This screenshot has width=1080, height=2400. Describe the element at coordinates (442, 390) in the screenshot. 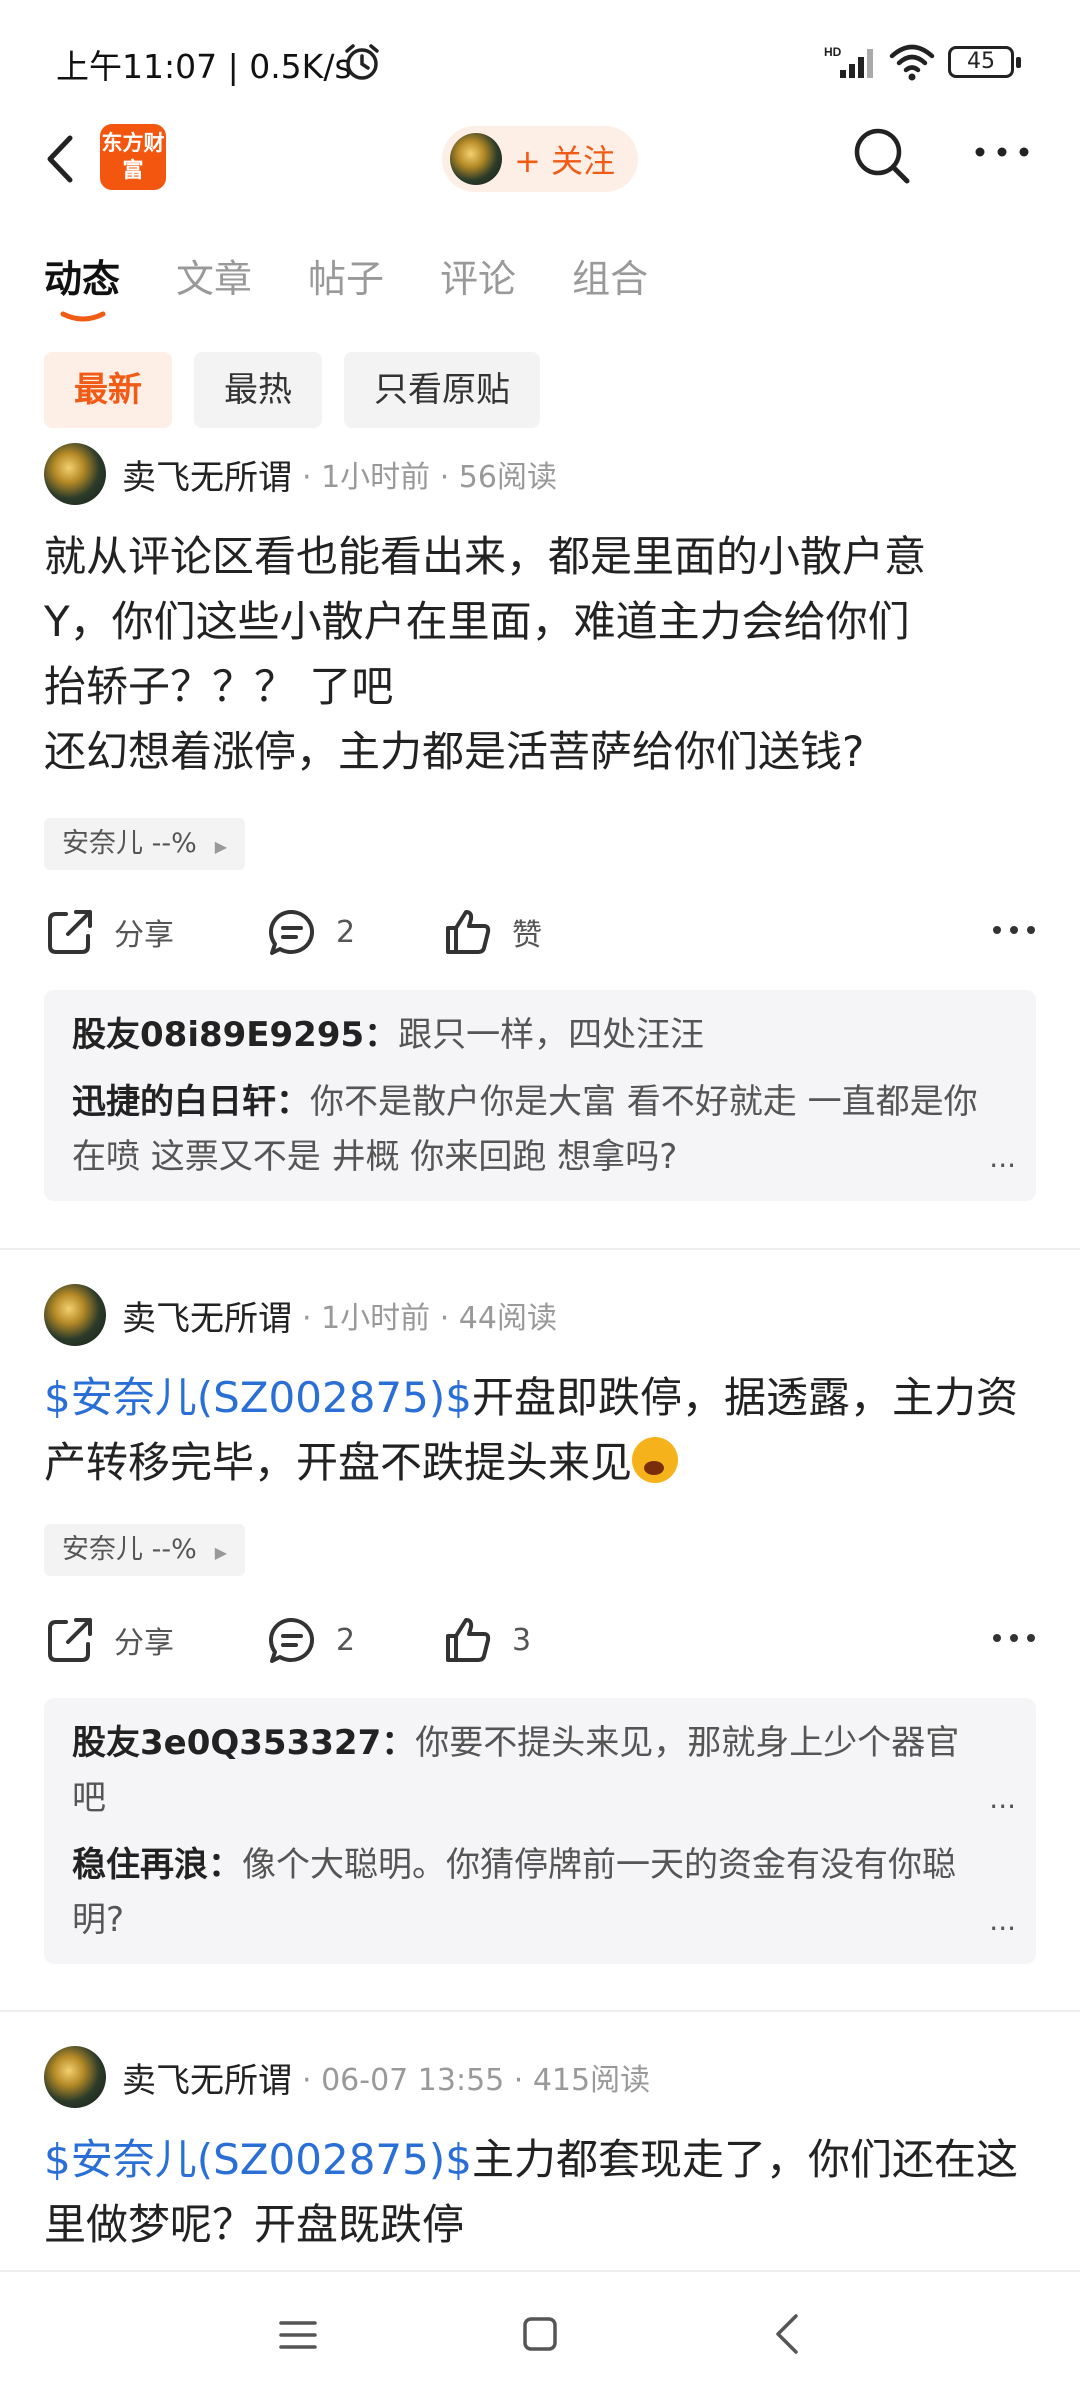

I see `filter-original-only: 只看原贴` at that location.